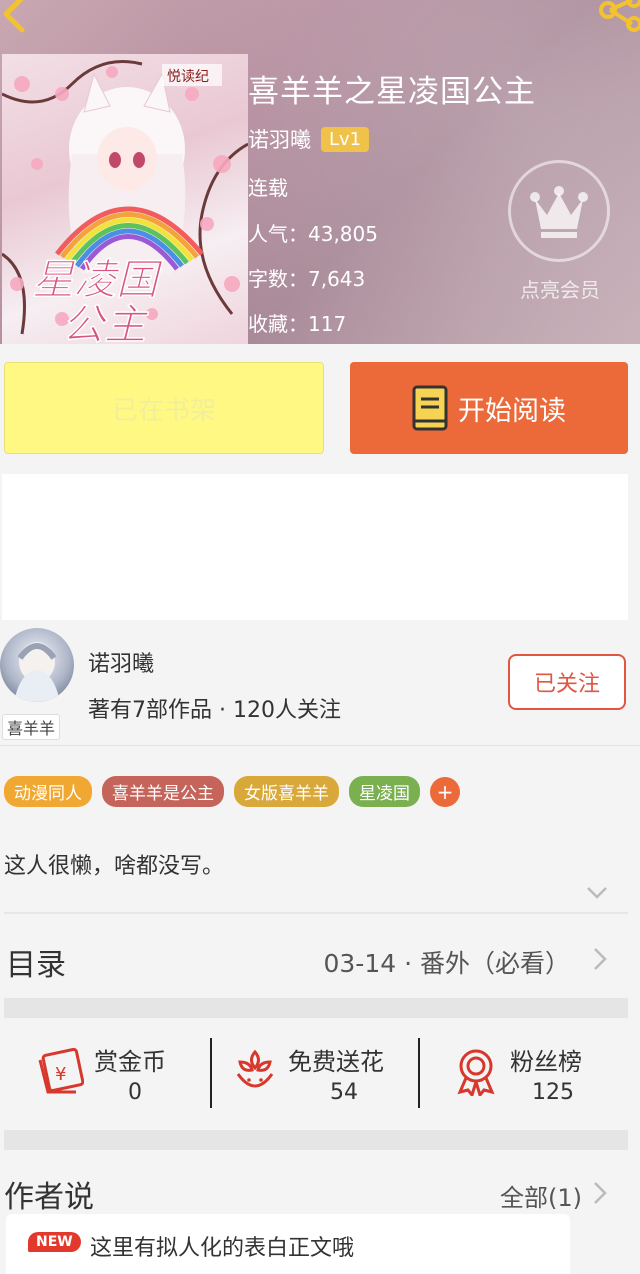 The width and height of the screenshot is (640, 1274). I want to click on author-name: 诺羽曦, so click(279, 139).